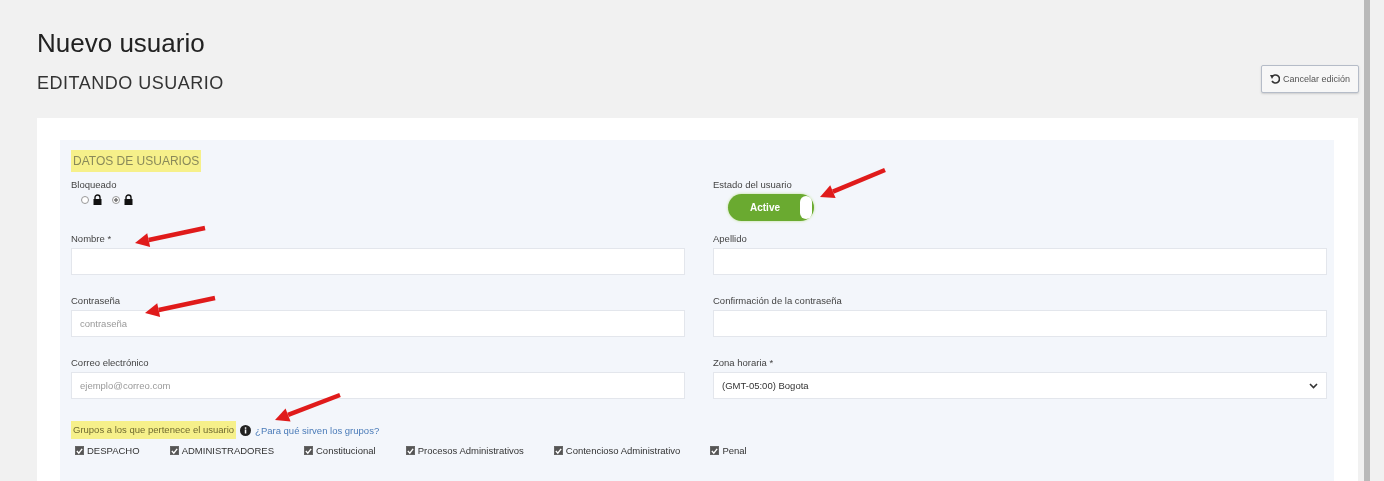 The width and height of the screenshot is (1384, 481). Describe the element at coordinates (734, 450) in the screenshot. I see `checkbox-label: Penal` at that location.